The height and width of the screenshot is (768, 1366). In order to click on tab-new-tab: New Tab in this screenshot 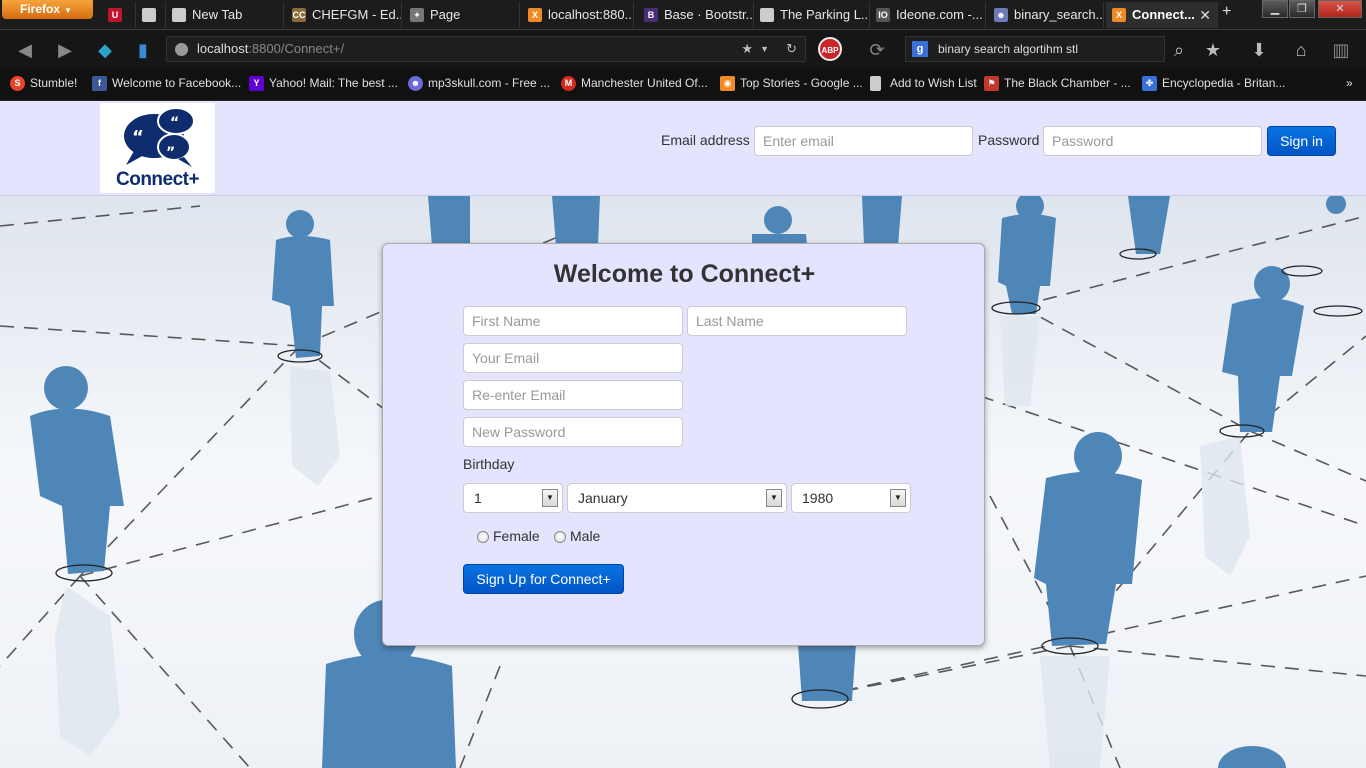, I will do `click(225, 15)`.